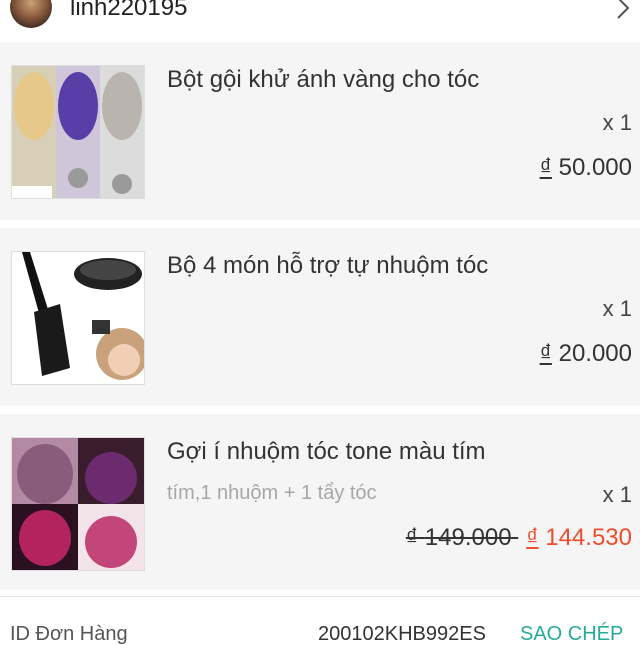 Image resolution: width=640 pixels, height=646 pixels. Describe the element at coordinates (272, 493) in the screenshot. I see `item-variant: tím,1 nhuộm + 1 tẩy tóc` at that location.